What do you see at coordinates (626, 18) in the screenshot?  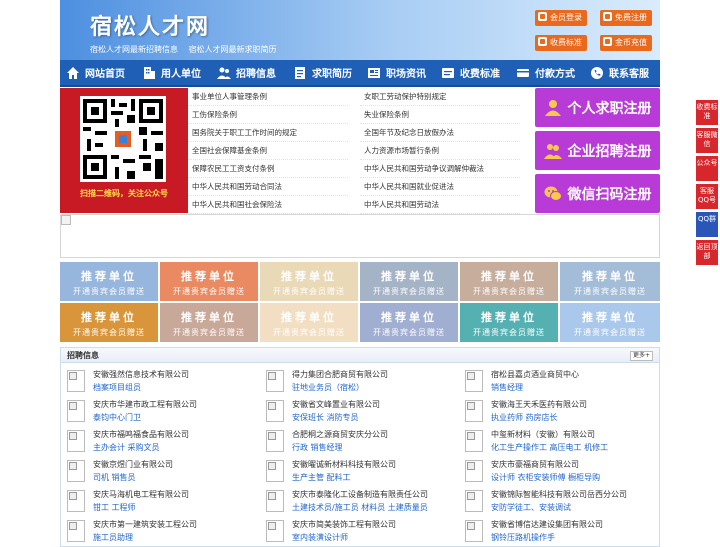 I see `free-register-button: 免费注册` at bounding box center [626, 18].